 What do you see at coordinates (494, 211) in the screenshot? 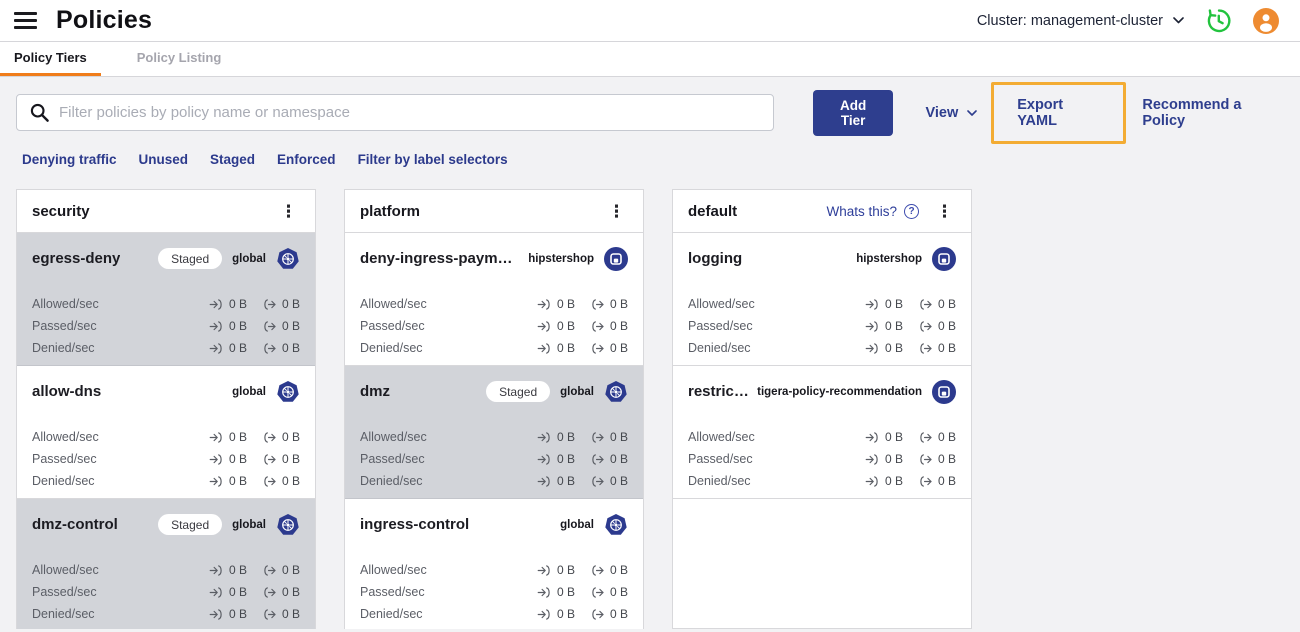
I see `tier-header: platform ⋮` at bounding box center [494, 211].